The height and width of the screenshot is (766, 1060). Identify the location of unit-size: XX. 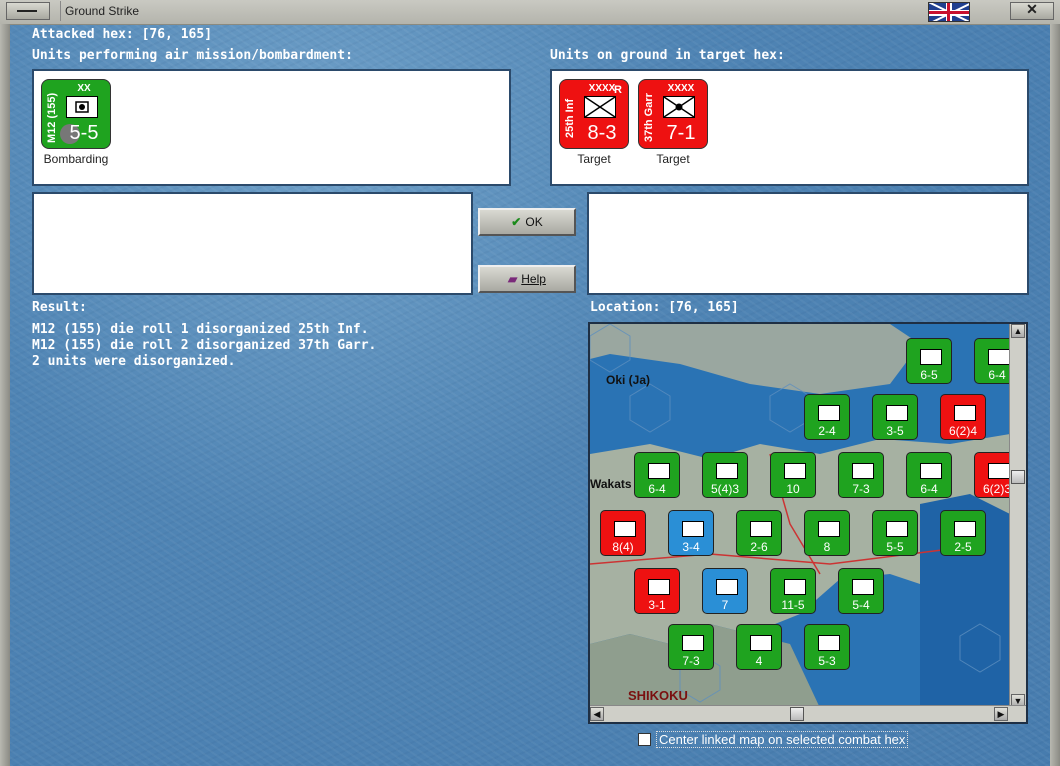
(84, 88).